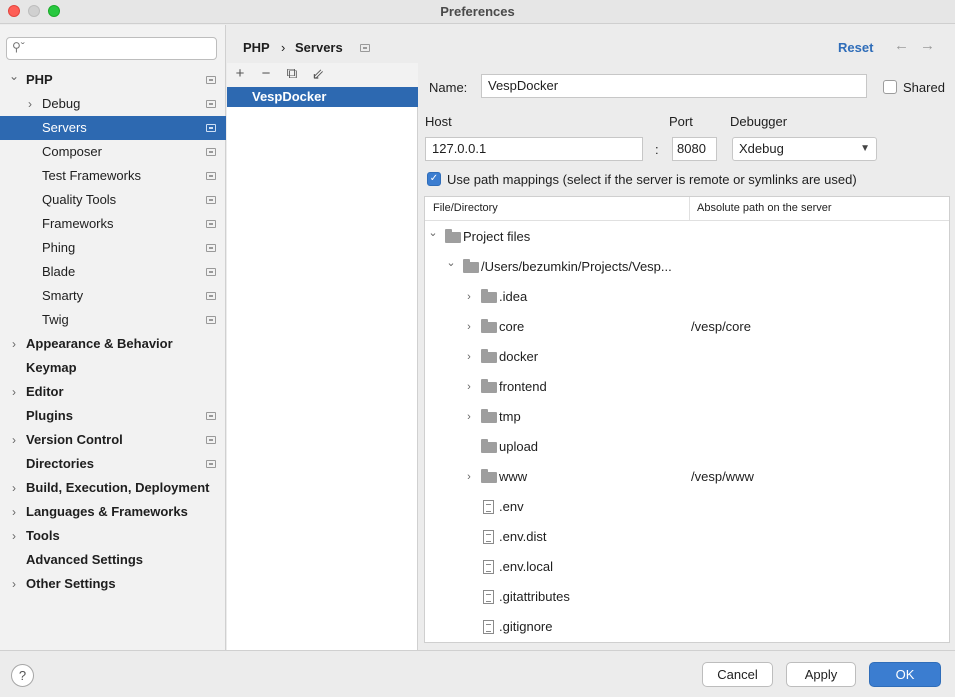 This screenshot has width=955, height=697. What do you see at coordinates (113, 152) in the screenshot?
I see `sidebar-item-composer: Composer` at bounding box center [113, 152].